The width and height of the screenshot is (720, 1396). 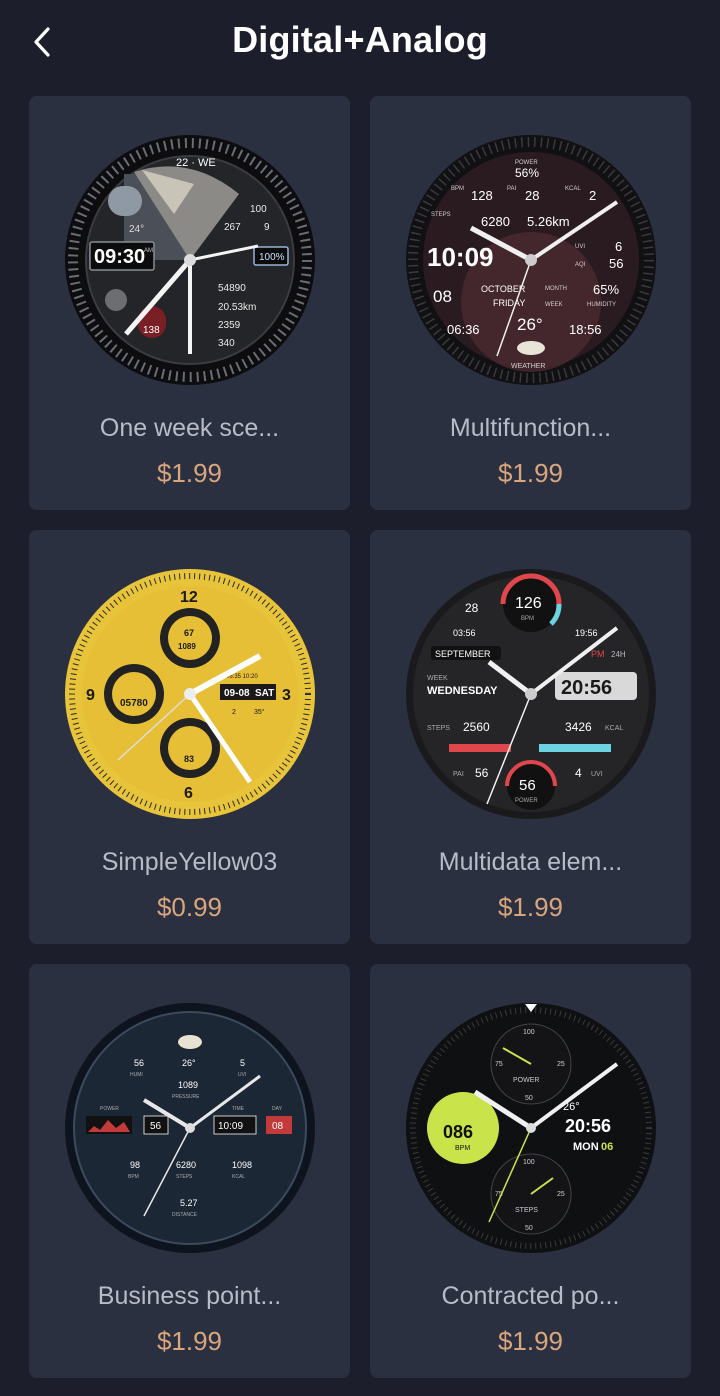 I want to click on svg-text: 100%, so click(x=272, y=257).